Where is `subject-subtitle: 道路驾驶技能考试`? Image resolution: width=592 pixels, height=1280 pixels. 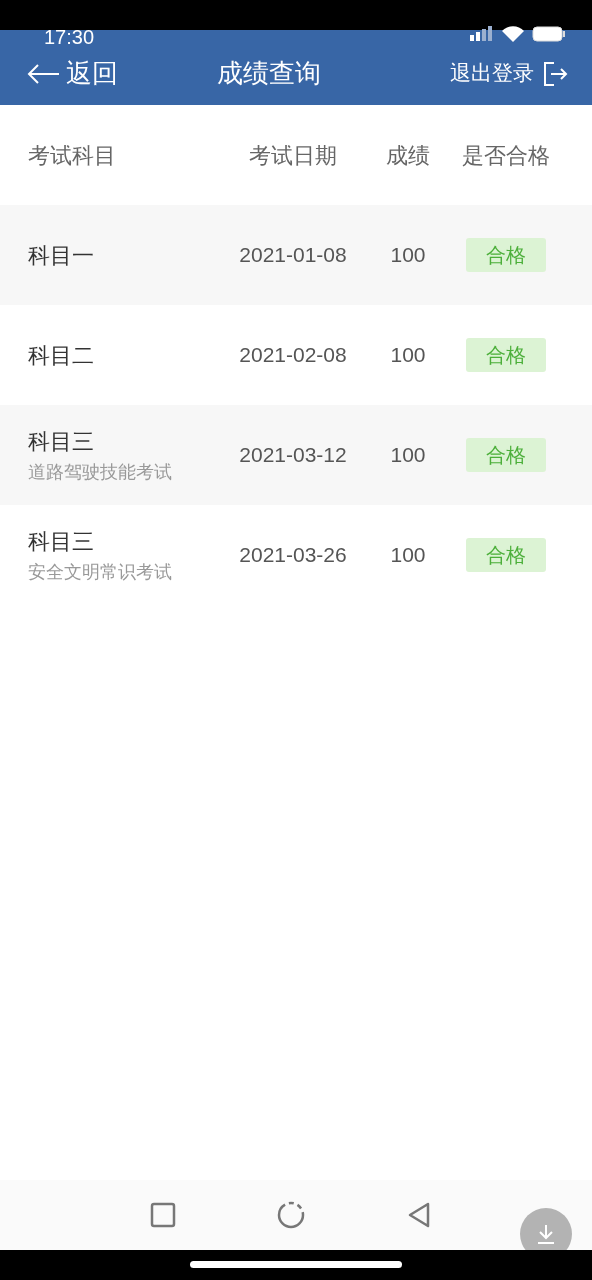 subject-subtitle: 道路驾驶技能考试 is located at coordinates (100, 472).